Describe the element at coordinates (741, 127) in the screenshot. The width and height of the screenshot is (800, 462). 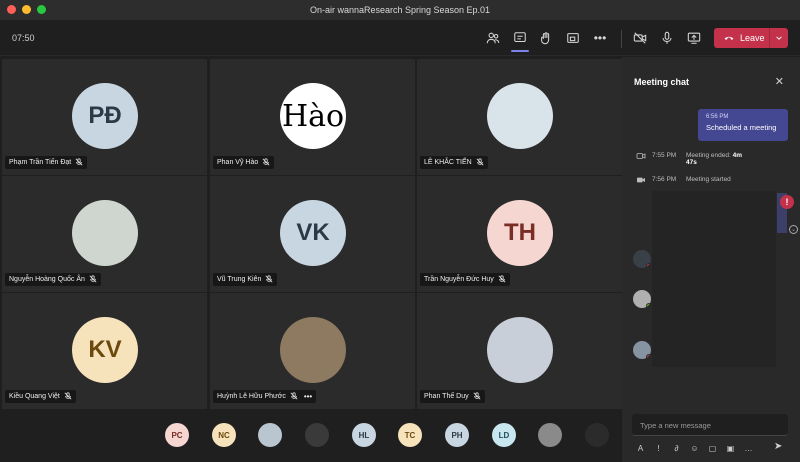
I see `message-text: Scheduled a meeting` at that location.